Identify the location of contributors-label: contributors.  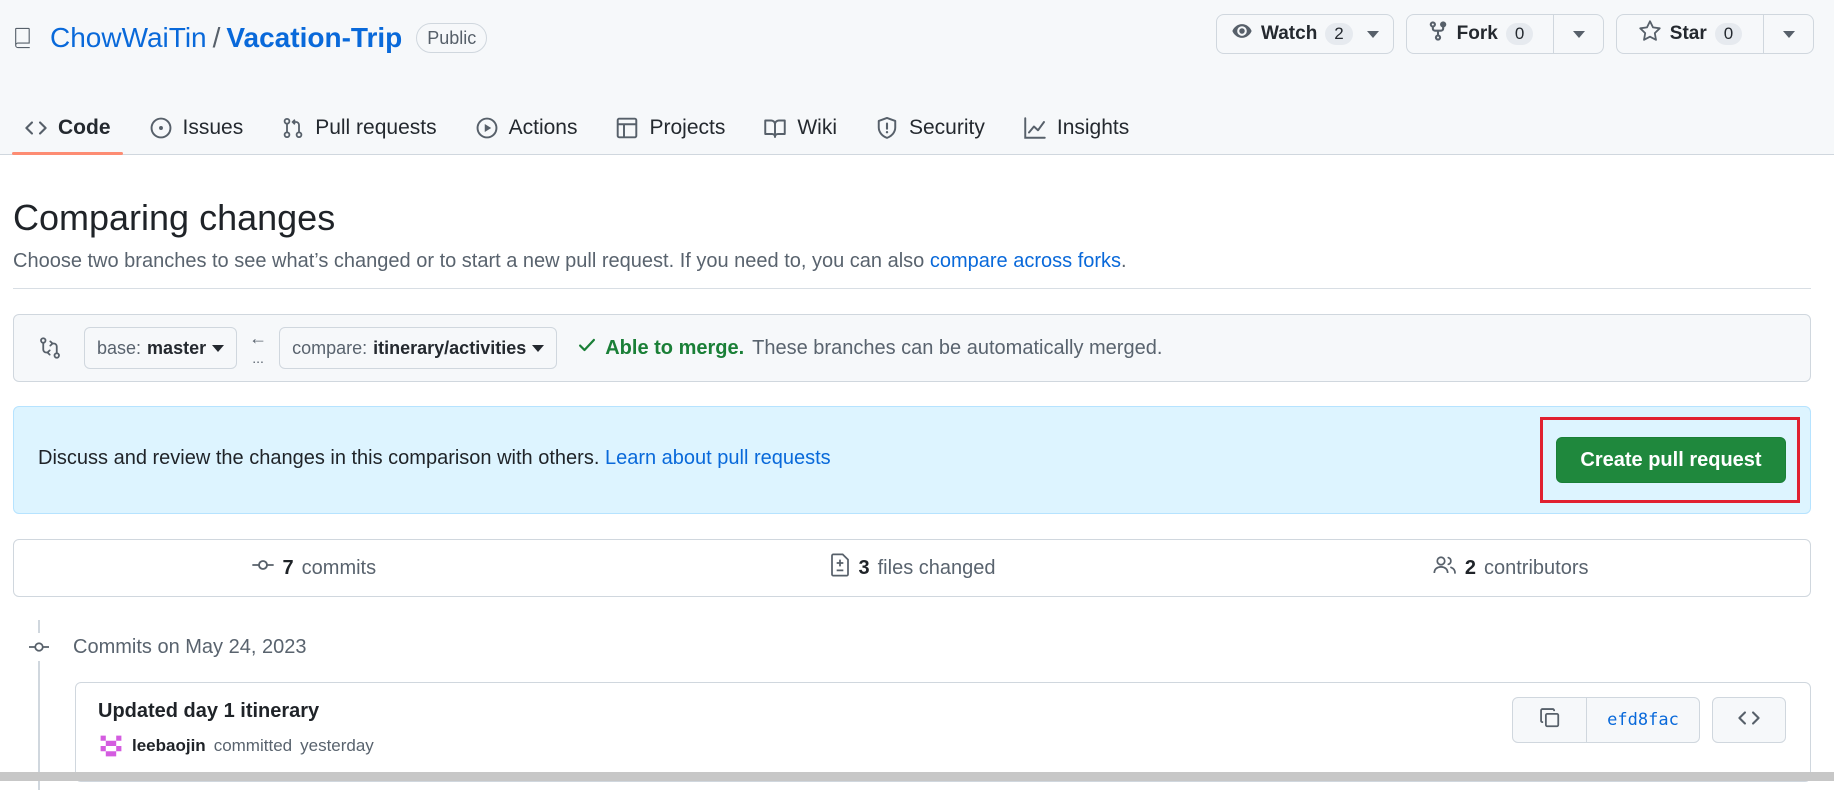
(1536, 567).